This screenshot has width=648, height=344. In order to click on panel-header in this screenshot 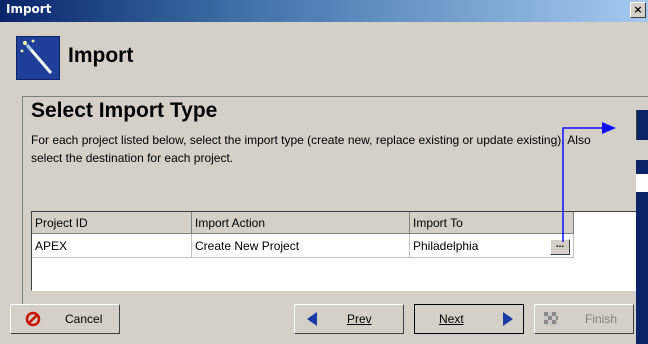, I will do `click(642, 125)`.